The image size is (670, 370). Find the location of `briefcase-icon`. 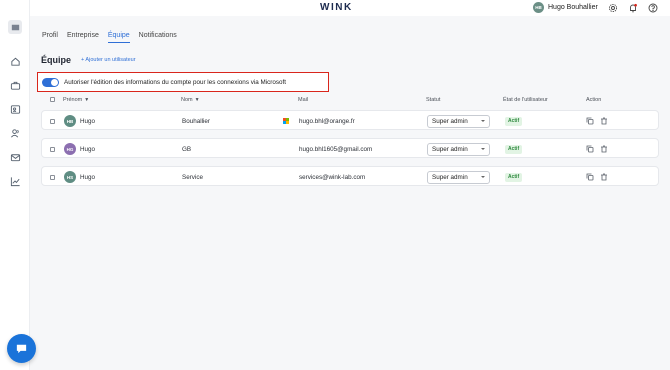

briefcase-icon is located at coordinates (15, 85).